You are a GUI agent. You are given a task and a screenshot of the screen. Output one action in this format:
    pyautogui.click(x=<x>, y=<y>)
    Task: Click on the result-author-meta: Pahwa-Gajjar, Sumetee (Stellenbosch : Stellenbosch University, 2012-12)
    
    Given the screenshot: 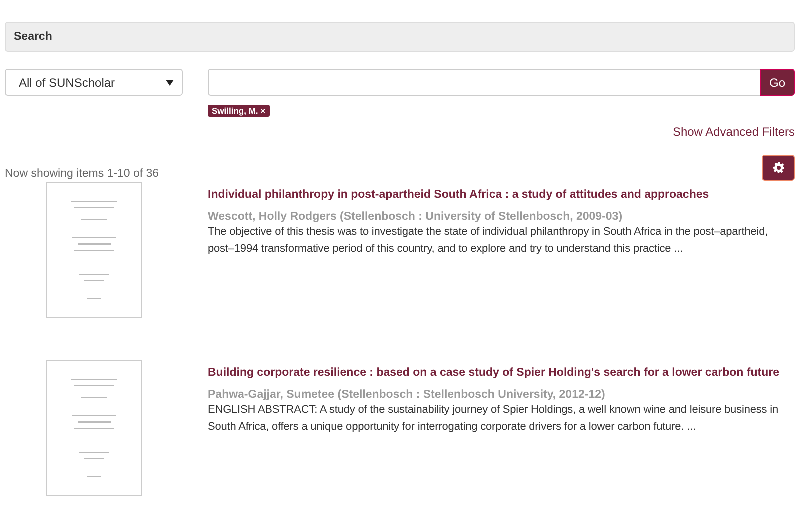 What is the action you would take?
    pyautogui.click(x=407, y=395)
    